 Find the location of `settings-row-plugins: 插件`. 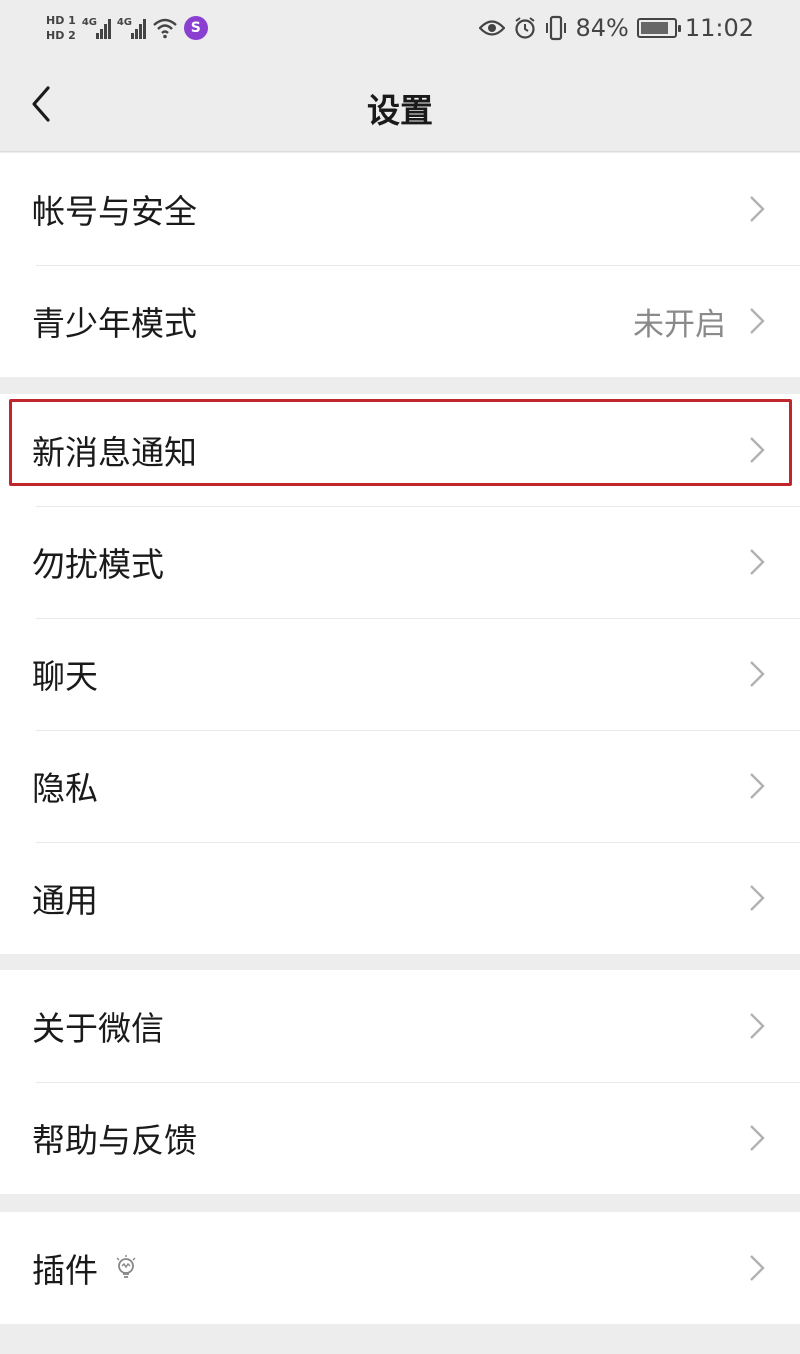

settings-row-plugins: 插件 is located at coordinates (400, 1268).